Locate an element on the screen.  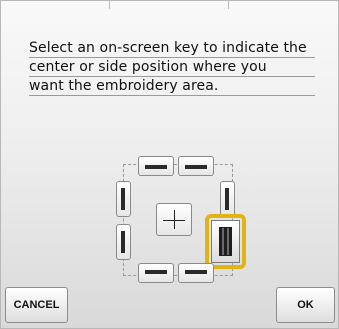
center-position-key is located at coordinates (174, 219).